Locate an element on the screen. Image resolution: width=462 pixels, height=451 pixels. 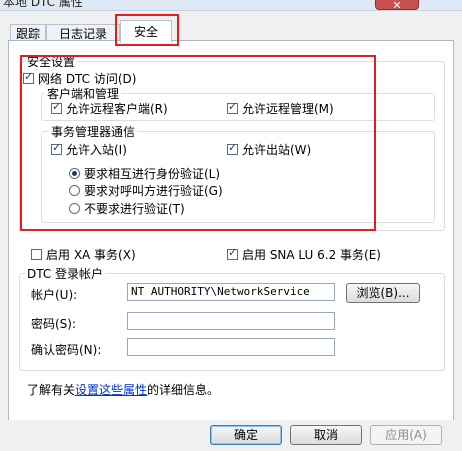
dialog-button-bar: 确定 取消 应用(A) is located at coordinates (231, 435).